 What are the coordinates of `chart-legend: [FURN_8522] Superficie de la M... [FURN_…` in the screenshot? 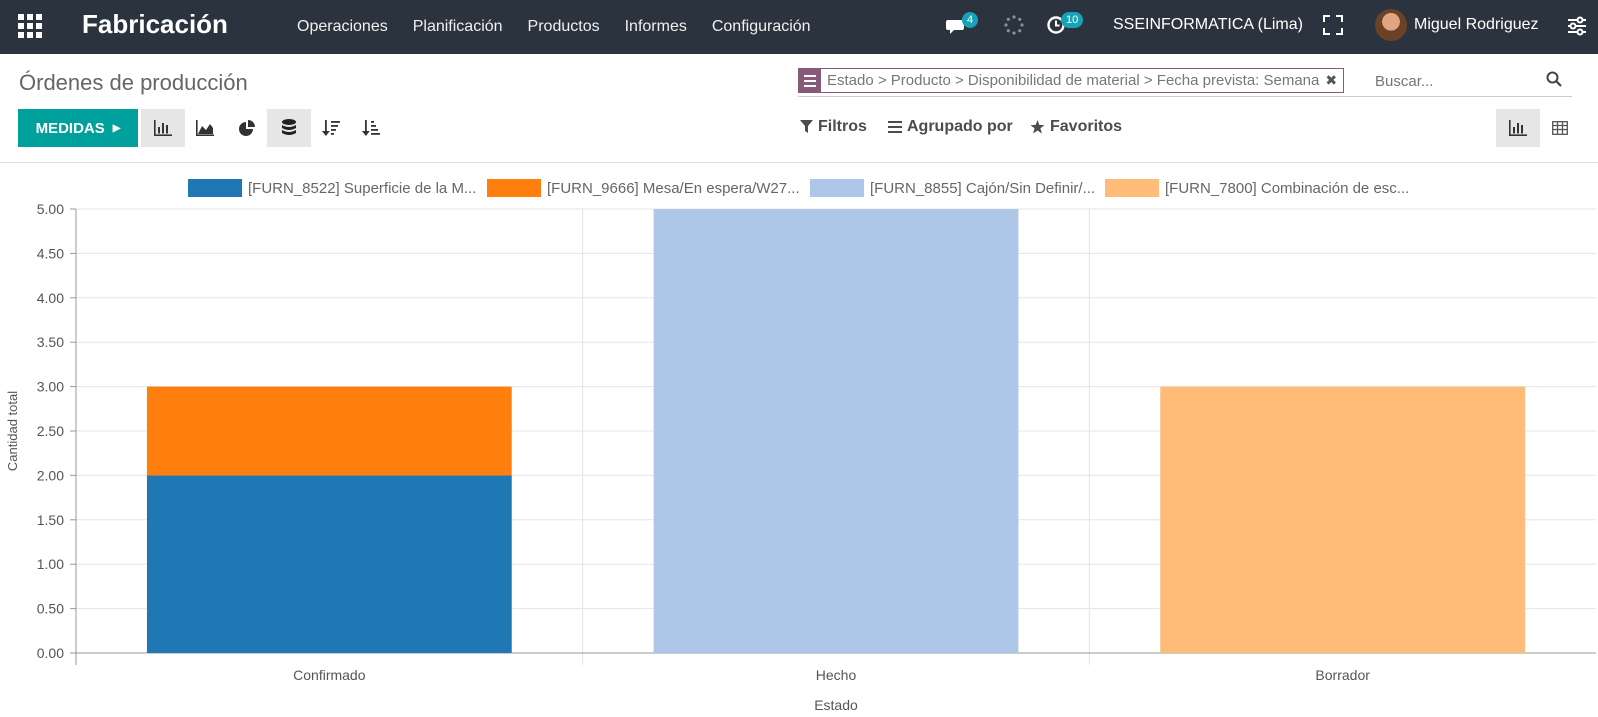 It's located at (799, 188).